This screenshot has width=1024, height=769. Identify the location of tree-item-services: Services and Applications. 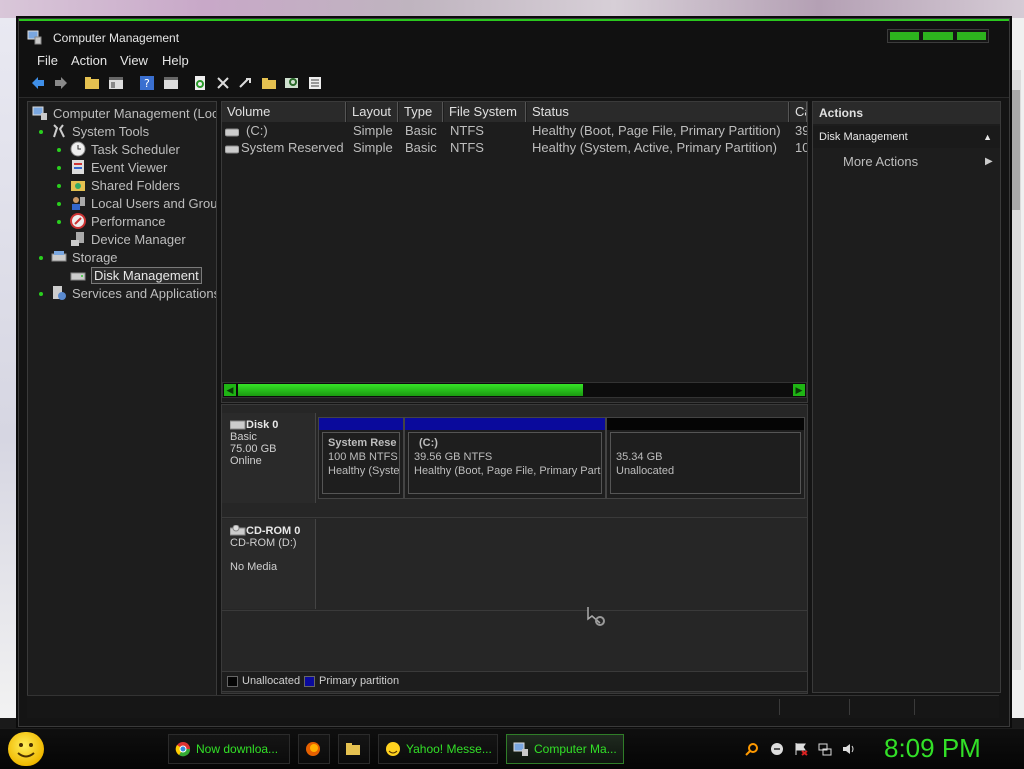
(133, 293).